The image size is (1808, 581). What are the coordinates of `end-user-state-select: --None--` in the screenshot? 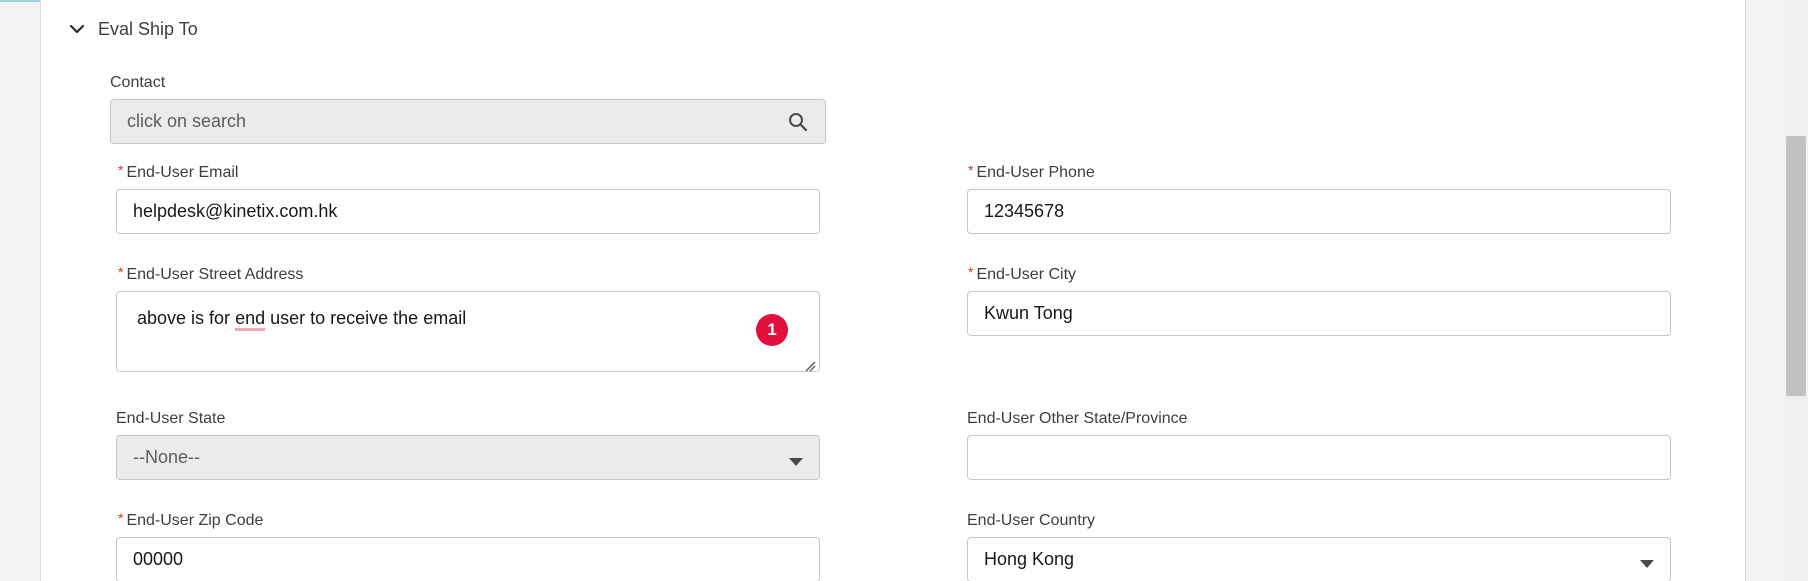 It's located at (468, 457).